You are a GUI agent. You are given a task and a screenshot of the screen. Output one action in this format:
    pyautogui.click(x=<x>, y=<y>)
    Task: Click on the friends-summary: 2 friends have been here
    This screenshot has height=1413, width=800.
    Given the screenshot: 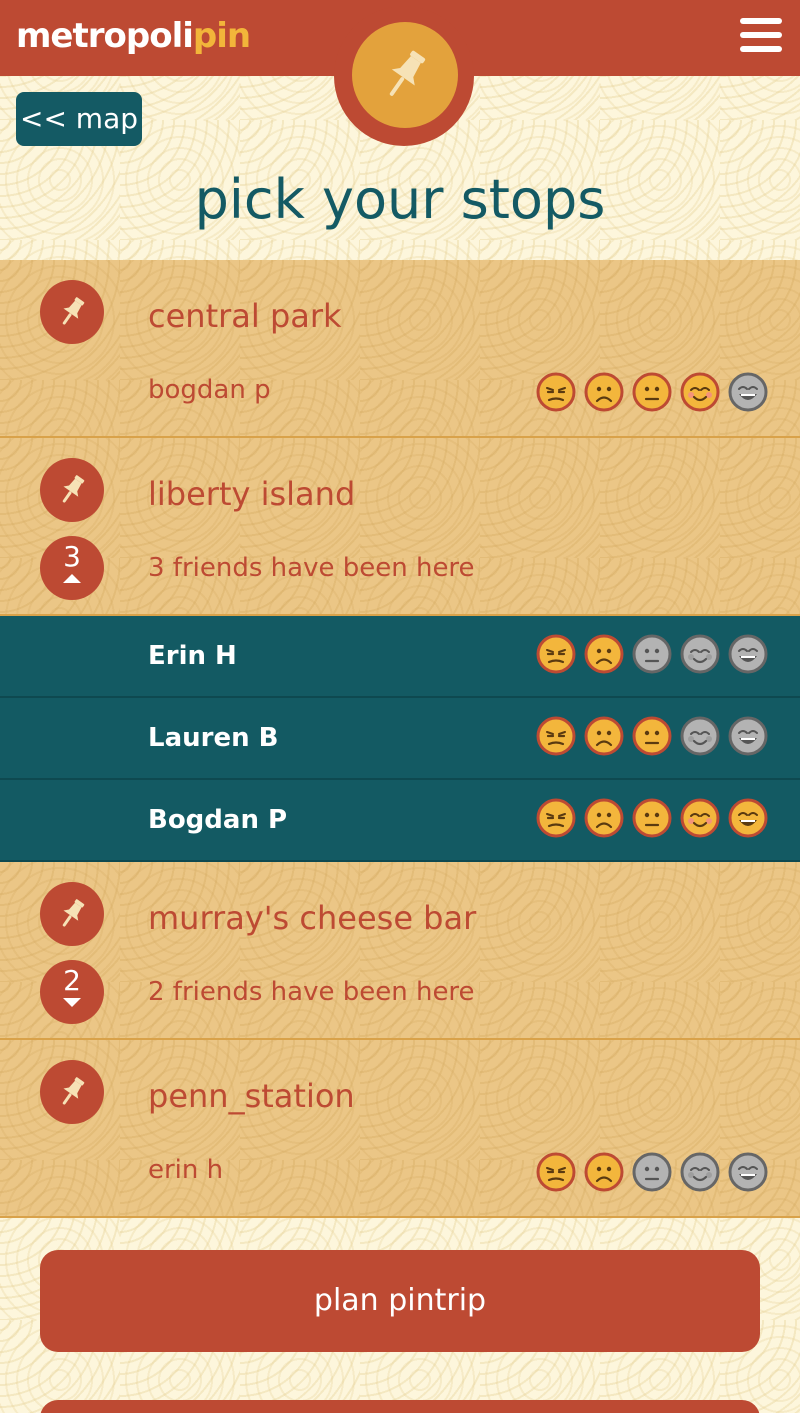 What is the action you would take?
    pyautogui.click(x=311, y=992)
    